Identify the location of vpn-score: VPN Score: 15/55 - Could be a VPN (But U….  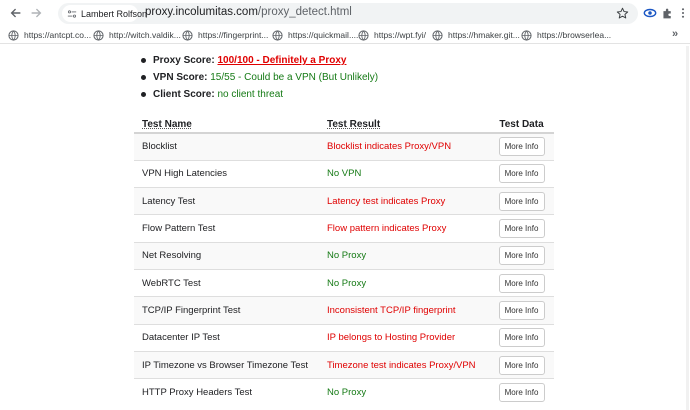
(259, 77).